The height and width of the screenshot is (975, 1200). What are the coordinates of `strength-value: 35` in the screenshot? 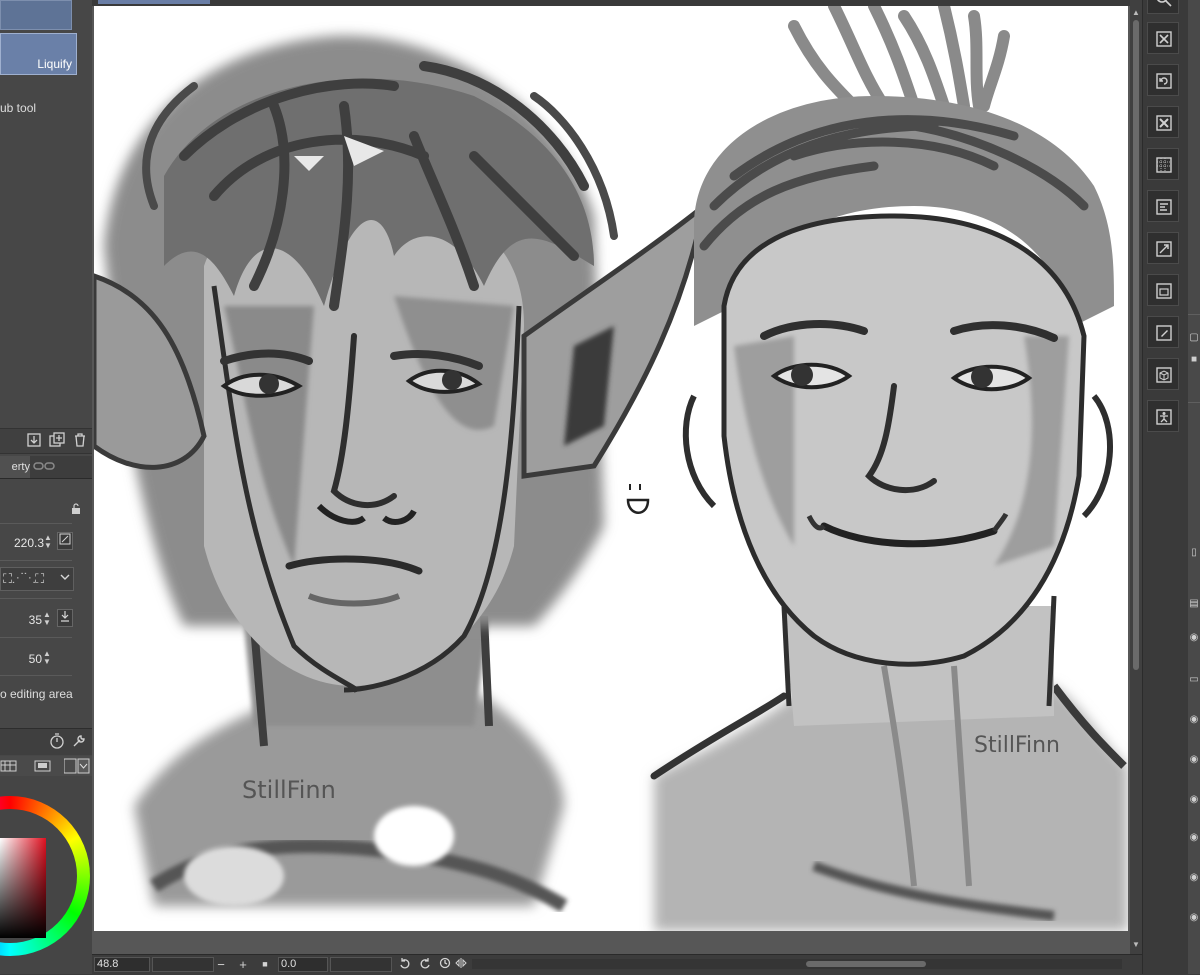 It's located at (35, 620).